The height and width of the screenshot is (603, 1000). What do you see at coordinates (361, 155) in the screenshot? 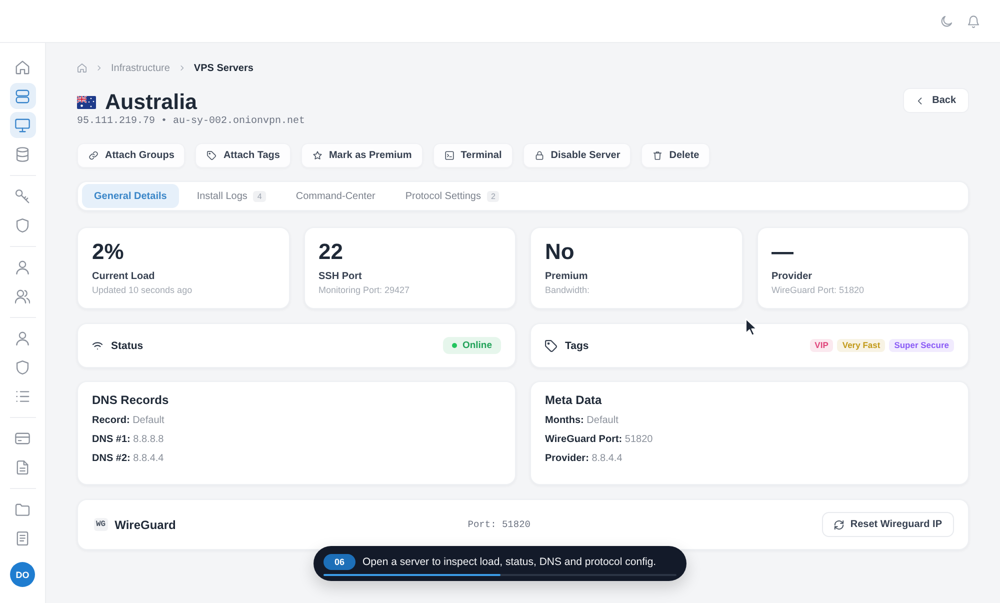
I see `action-button: Mark as Premium` at bounding box center [361, 155].